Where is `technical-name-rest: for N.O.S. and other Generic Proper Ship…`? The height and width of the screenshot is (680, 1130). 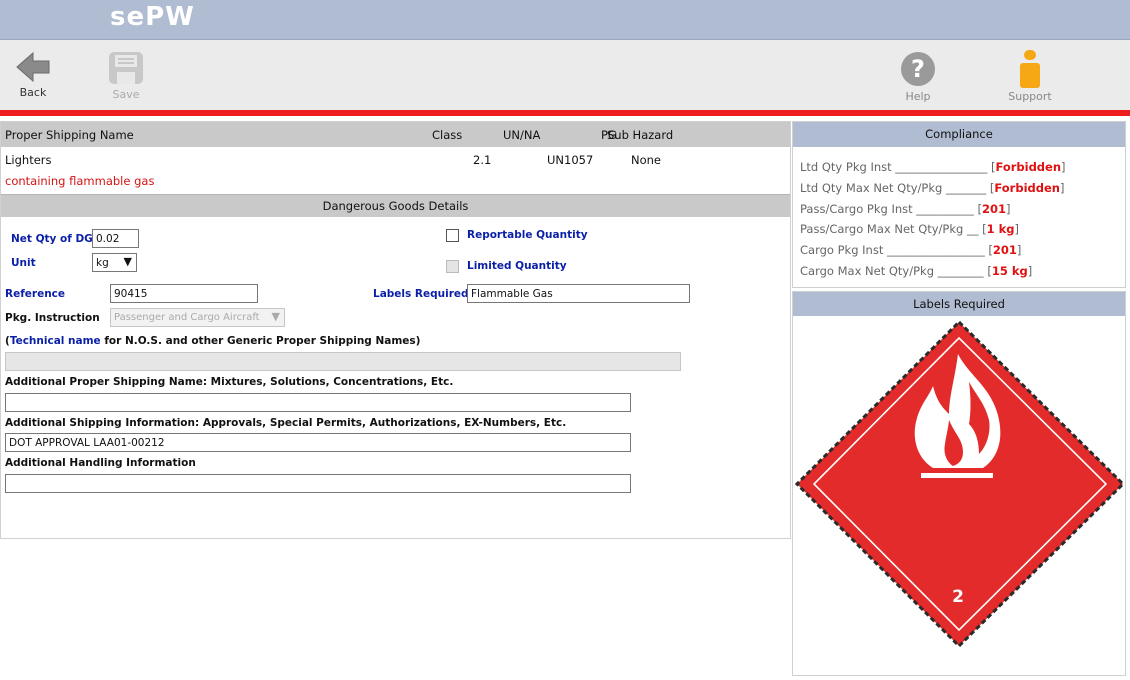 technical-name-rest: for N.O.S. and other Generic Proper Ship… is located at coordinates (260, 341).